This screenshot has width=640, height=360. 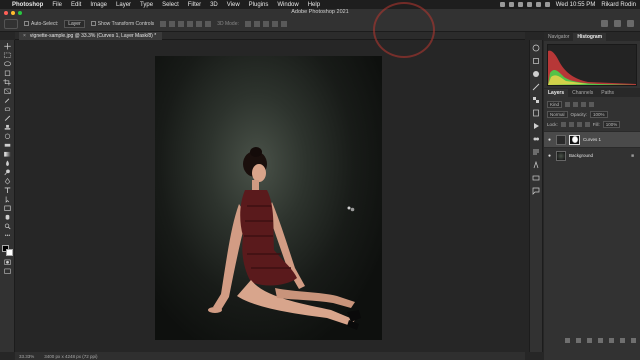 What do you see at coordinates (632, 156) in the screenshot?
I see `lock-icon: ■` at bounding box center [632, 156].